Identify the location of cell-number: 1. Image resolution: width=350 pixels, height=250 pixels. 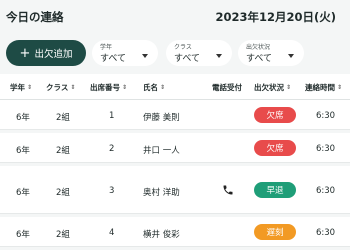
(112, 116).